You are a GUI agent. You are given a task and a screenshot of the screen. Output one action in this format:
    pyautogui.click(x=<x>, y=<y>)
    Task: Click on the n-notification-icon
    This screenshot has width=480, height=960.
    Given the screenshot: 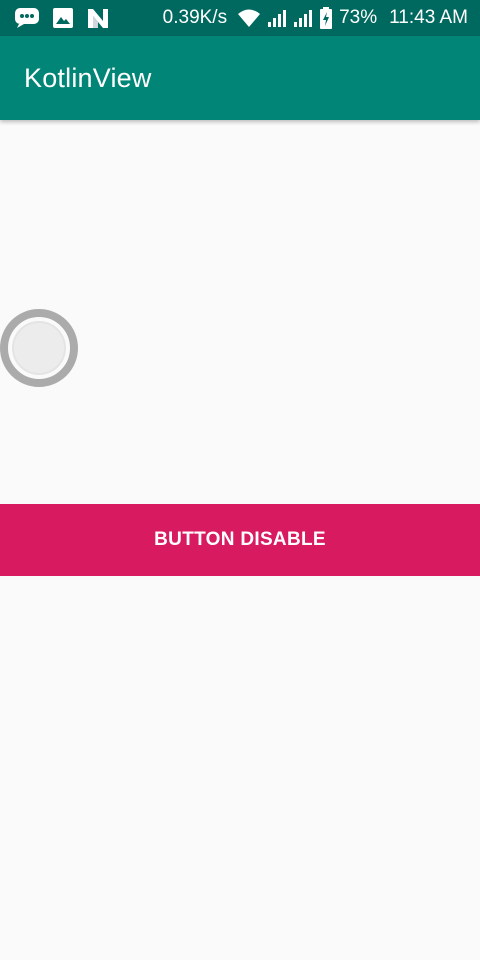 What is the action you would take?
    pyautogui.click(x=98, y=18)
    